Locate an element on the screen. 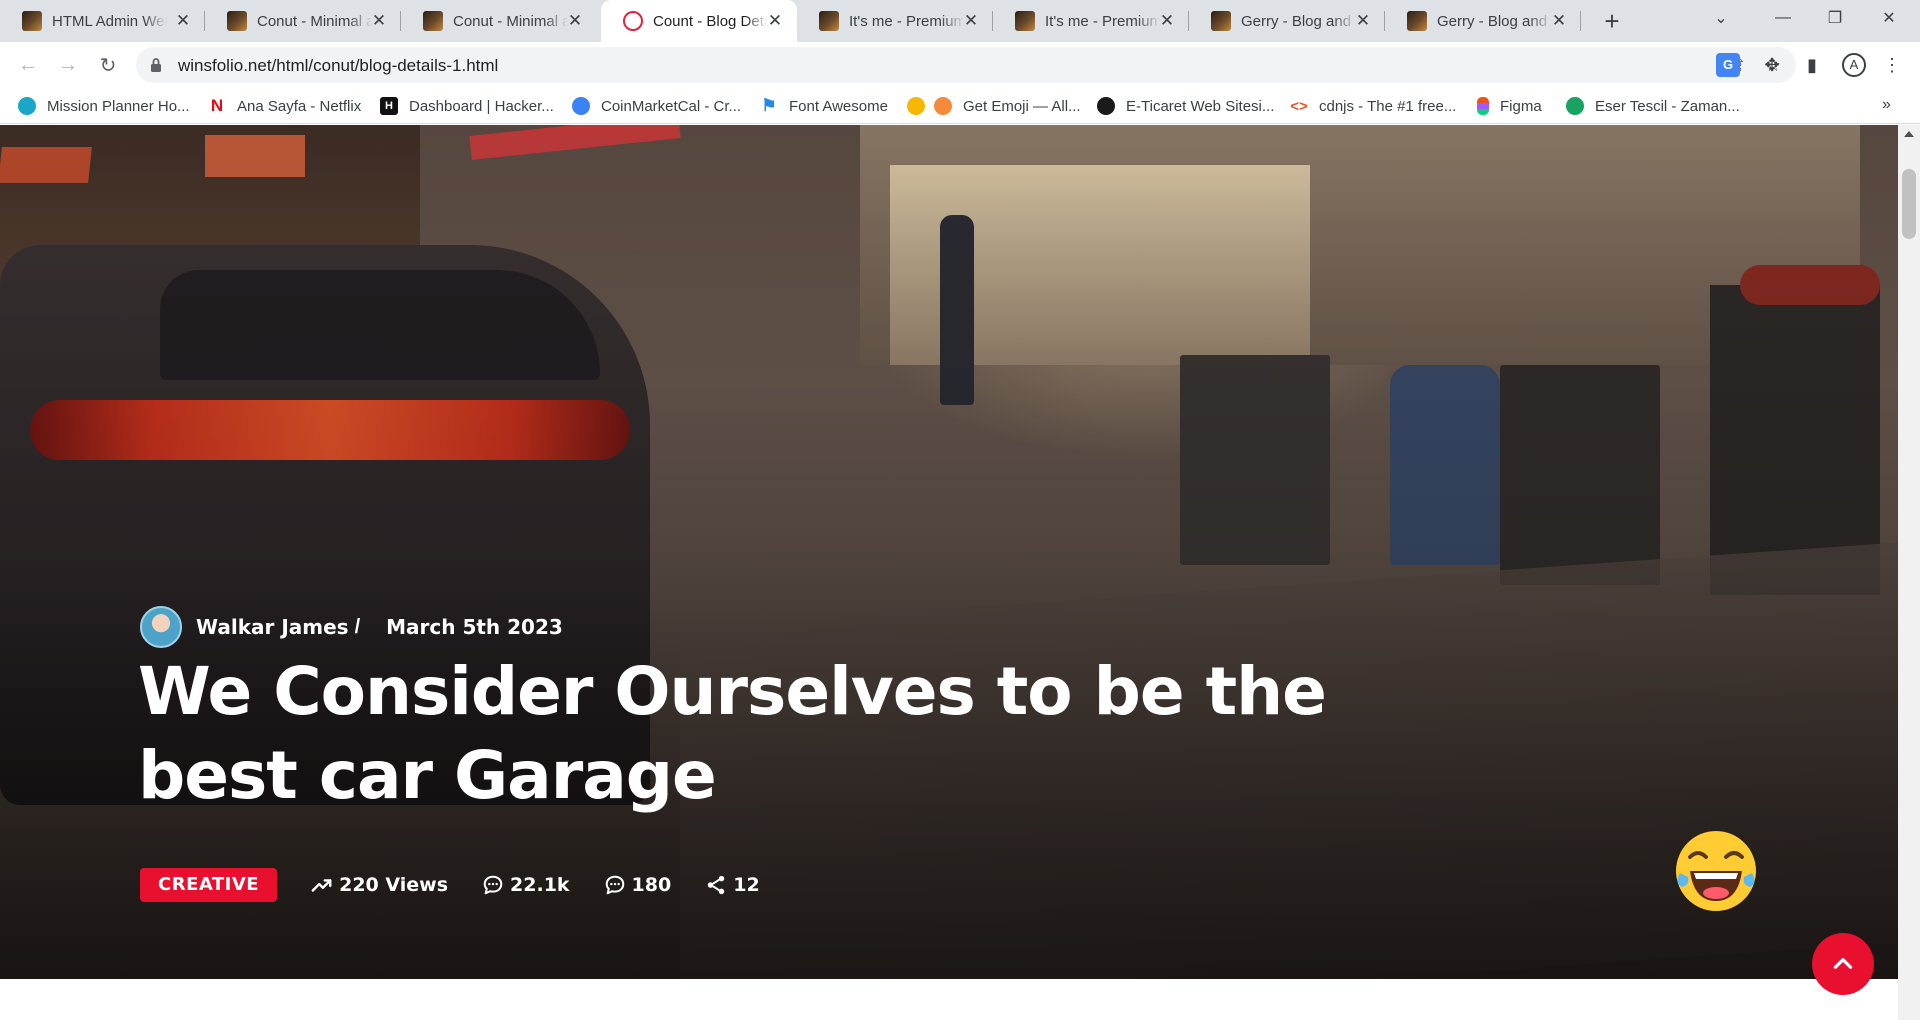 The height and width of the screenshot is (1020, 1920). views-stat: 220 Views is located at coordinates (379, 885).